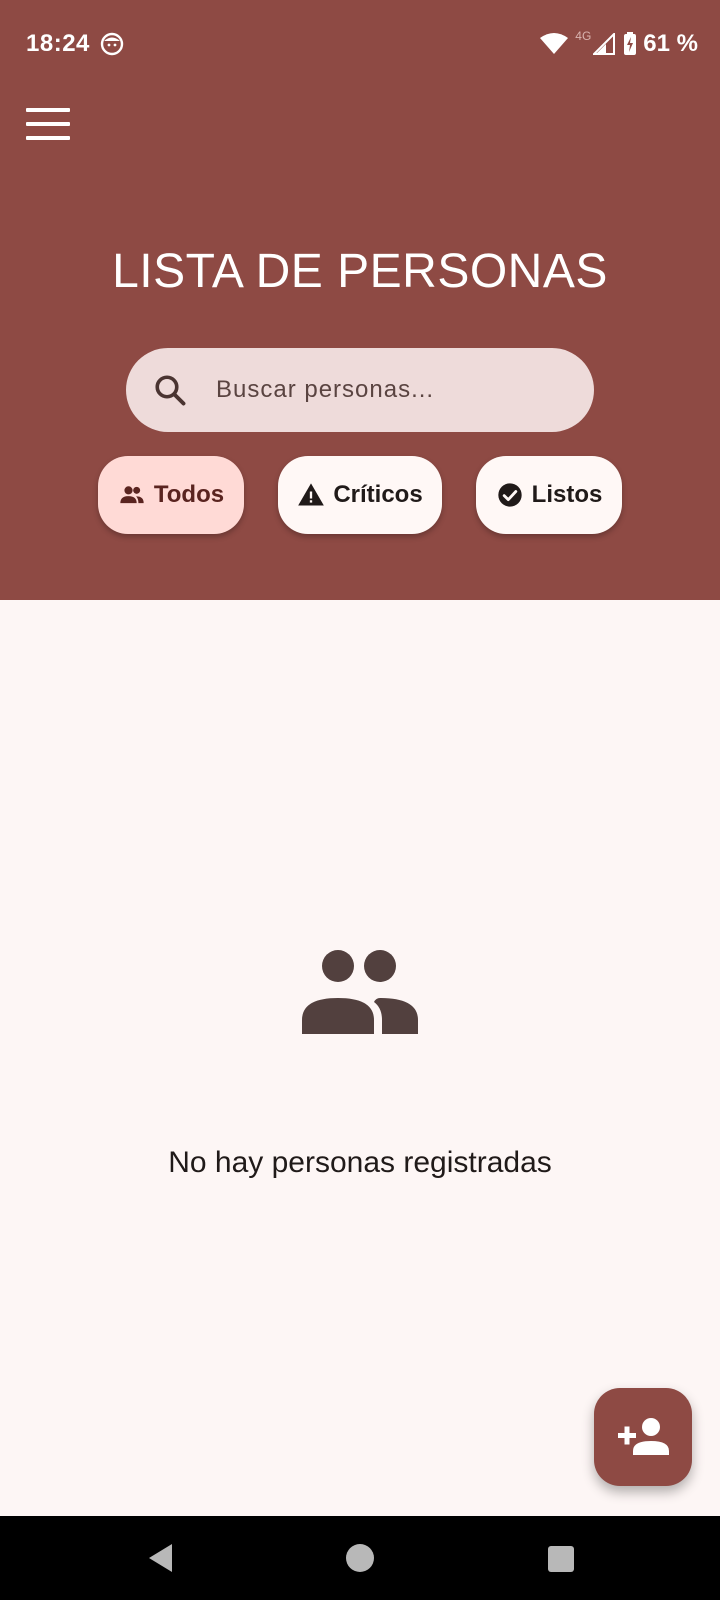  What do you see at coordinates (112, 44) in the screenshot?
I see `notification-face-icon` at bounding box center [112, 44].